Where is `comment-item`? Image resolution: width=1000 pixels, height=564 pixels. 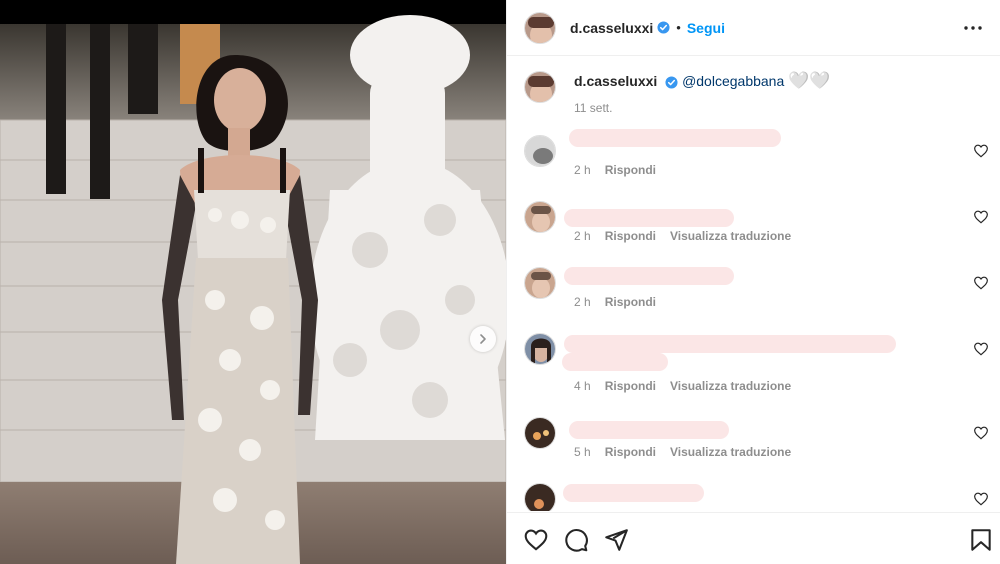
comment-item is located at coordinates (756, 497).